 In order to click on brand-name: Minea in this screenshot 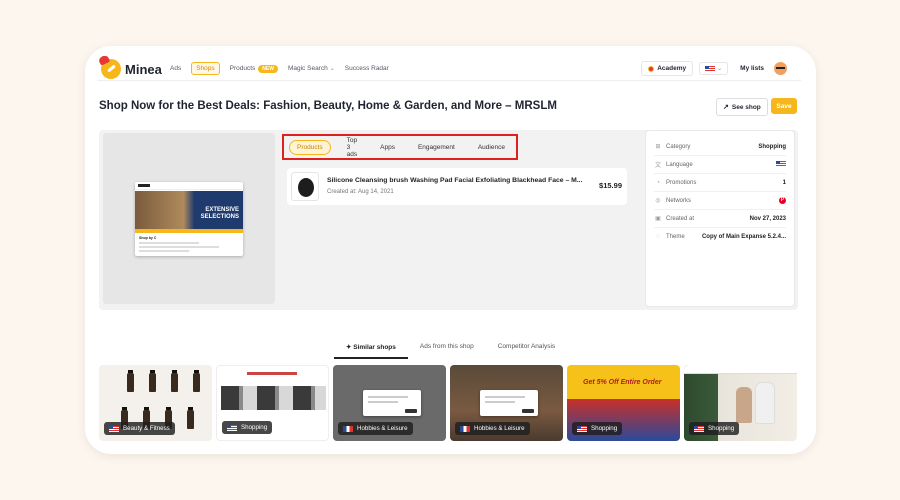, I will do `click(143, 69)`.